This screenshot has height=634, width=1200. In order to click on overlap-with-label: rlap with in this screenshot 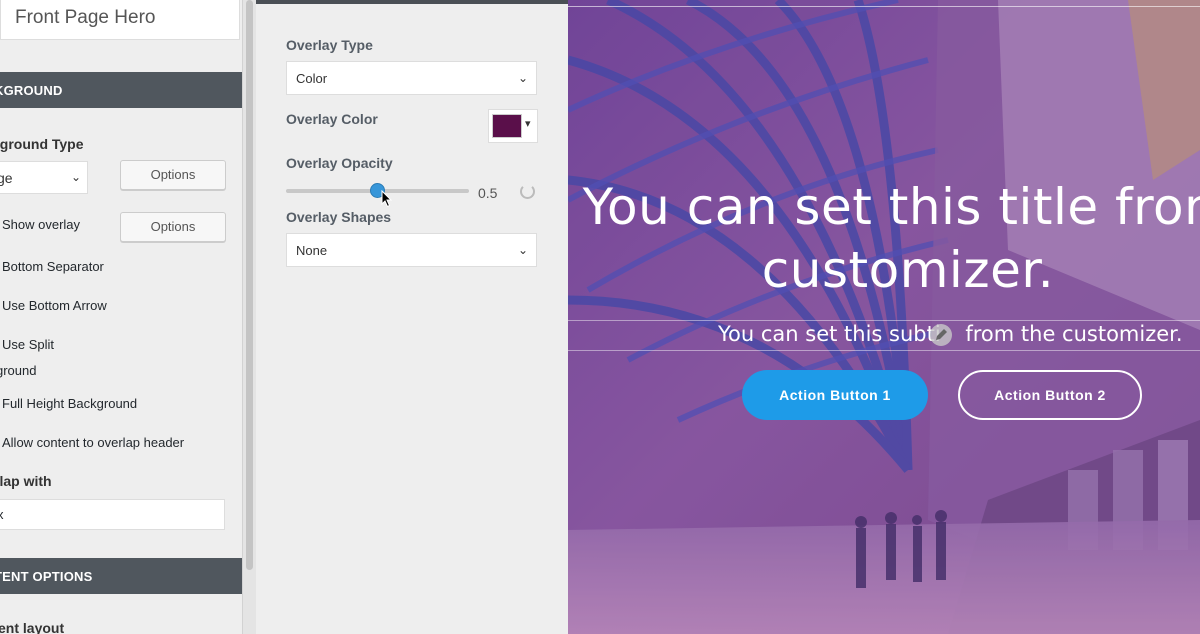, I will do `click(26, 481)`.